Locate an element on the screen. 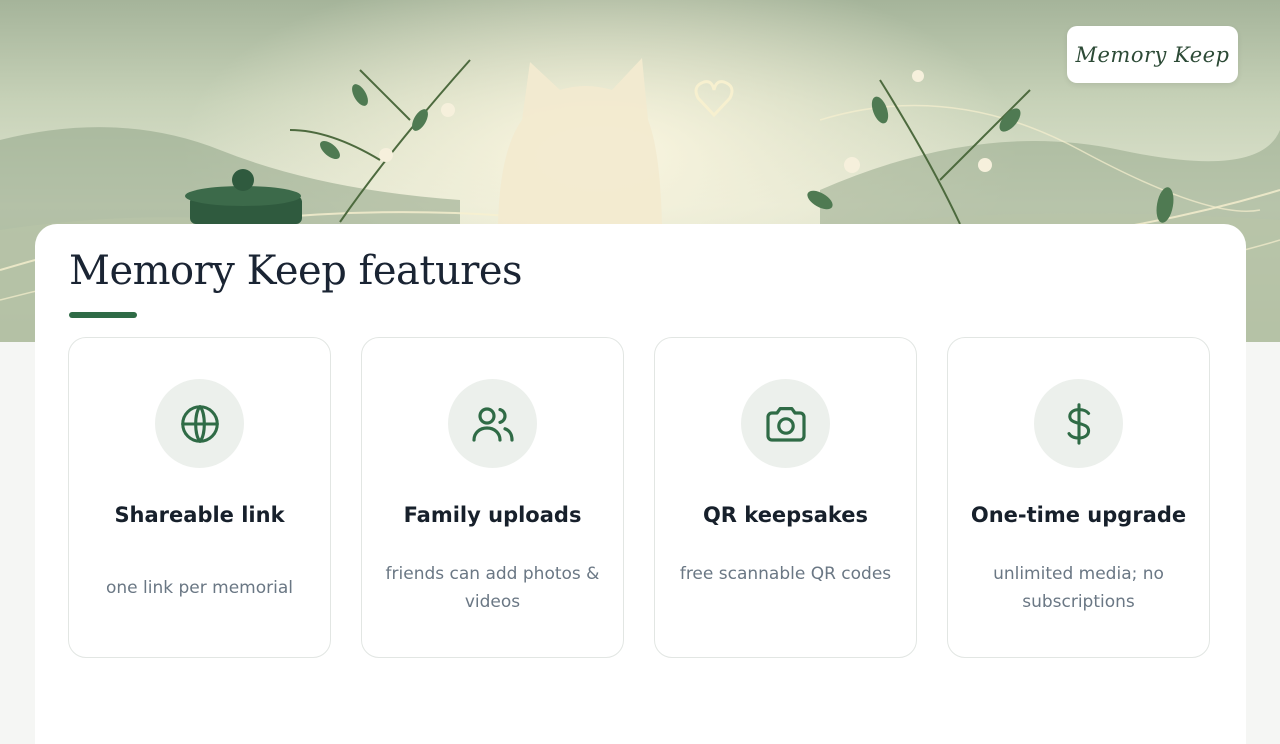 This screenshot has height=744, width=1280. feature-title: Shareable link is located at coordinates (199, 515).